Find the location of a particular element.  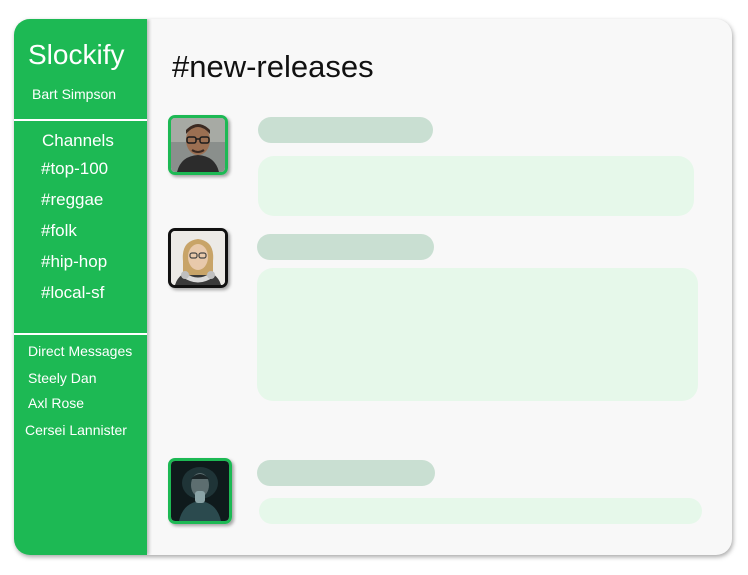

woman-with-headphones-avatar is located at coordinates (198, 258).